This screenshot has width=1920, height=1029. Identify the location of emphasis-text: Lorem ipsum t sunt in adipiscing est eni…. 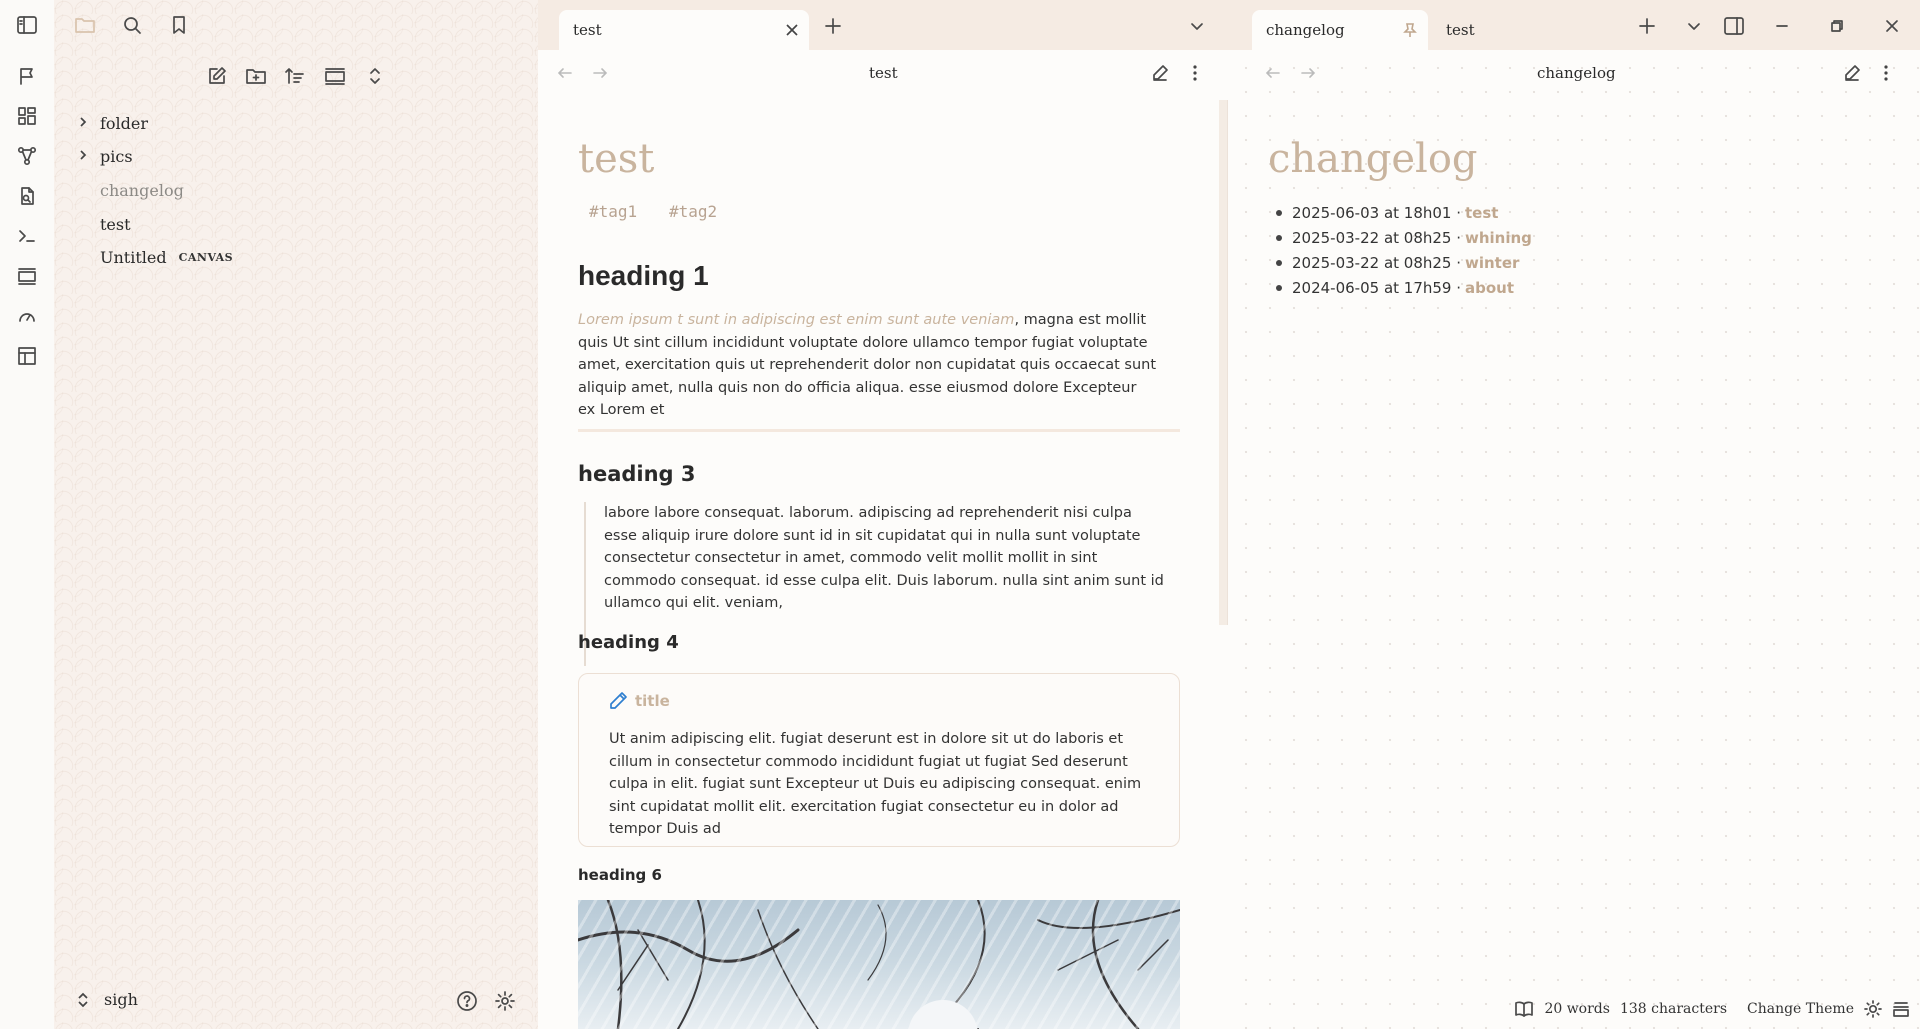
(796, 320).